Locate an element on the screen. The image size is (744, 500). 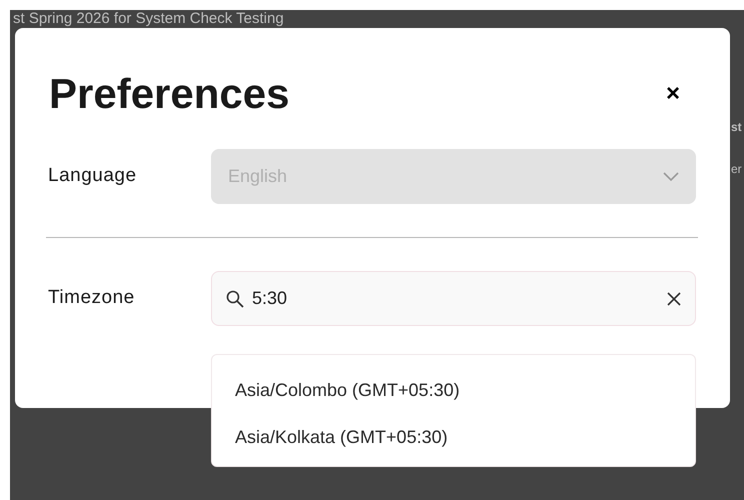
chevron-down-icon is located at coordinates (671, 177).